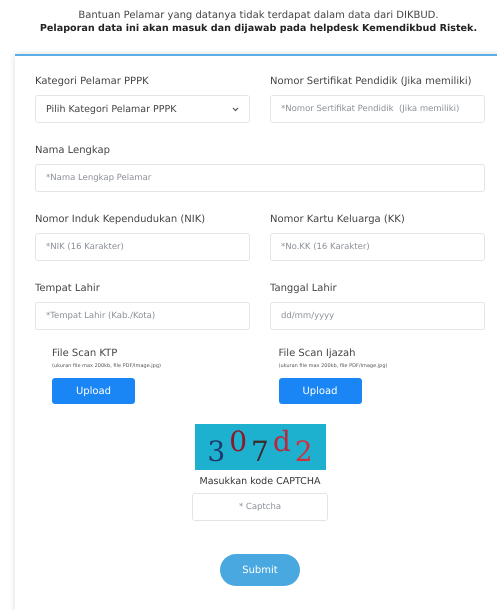 This screenshot has height=610, width=497. What do you see at coordinates (68, 288) in the screenshot?
I see `field-label: Tempat Lahir` at bounding box center [68, 288].